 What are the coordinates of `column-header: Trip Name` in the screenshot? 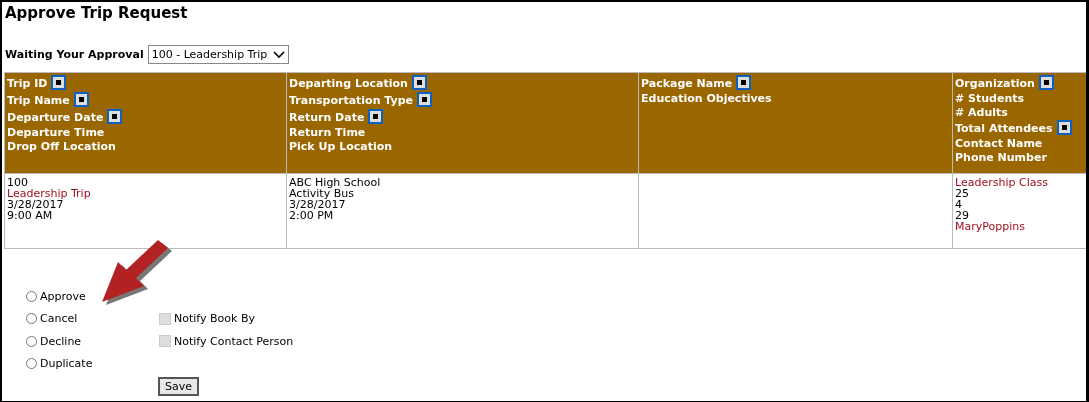 It's located at (38, 100).